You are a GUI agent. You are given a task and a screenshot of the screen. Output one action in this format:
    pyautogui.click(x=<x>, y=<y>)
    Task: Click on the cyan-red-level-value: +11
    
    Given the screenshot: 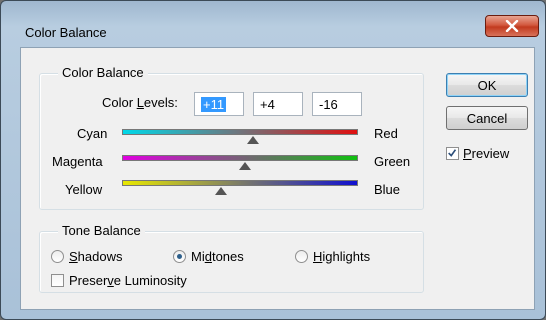 What is the action you would take?
    pyautogui.click(x=214, y=104)
    